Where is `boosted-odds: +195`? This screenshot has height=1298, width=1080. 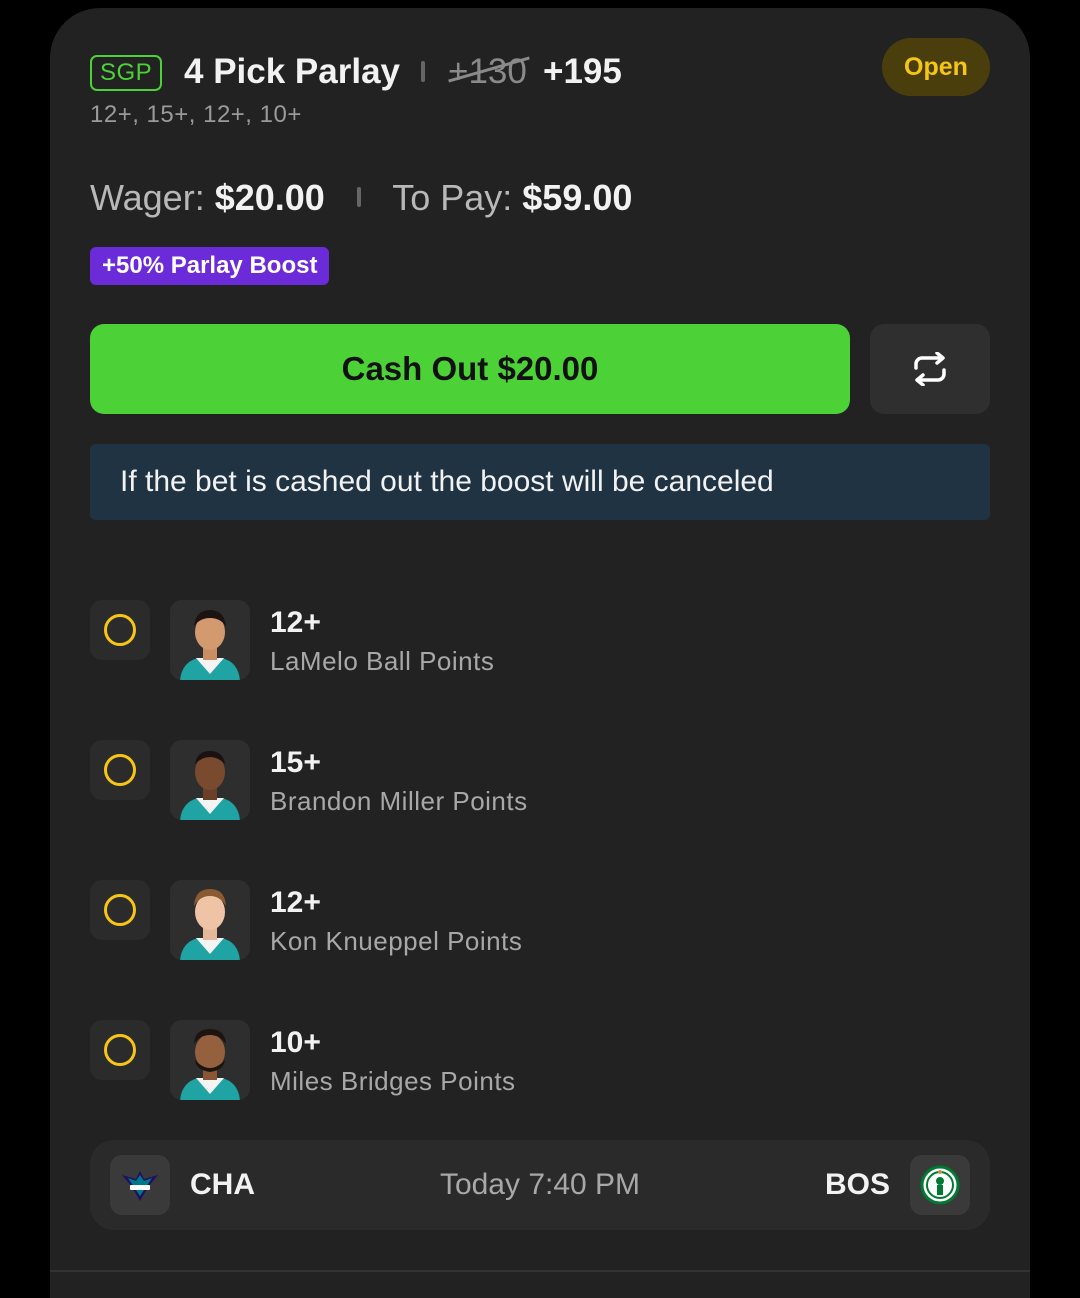
boosted-odds: +195 is located at coordinates (582, 71).